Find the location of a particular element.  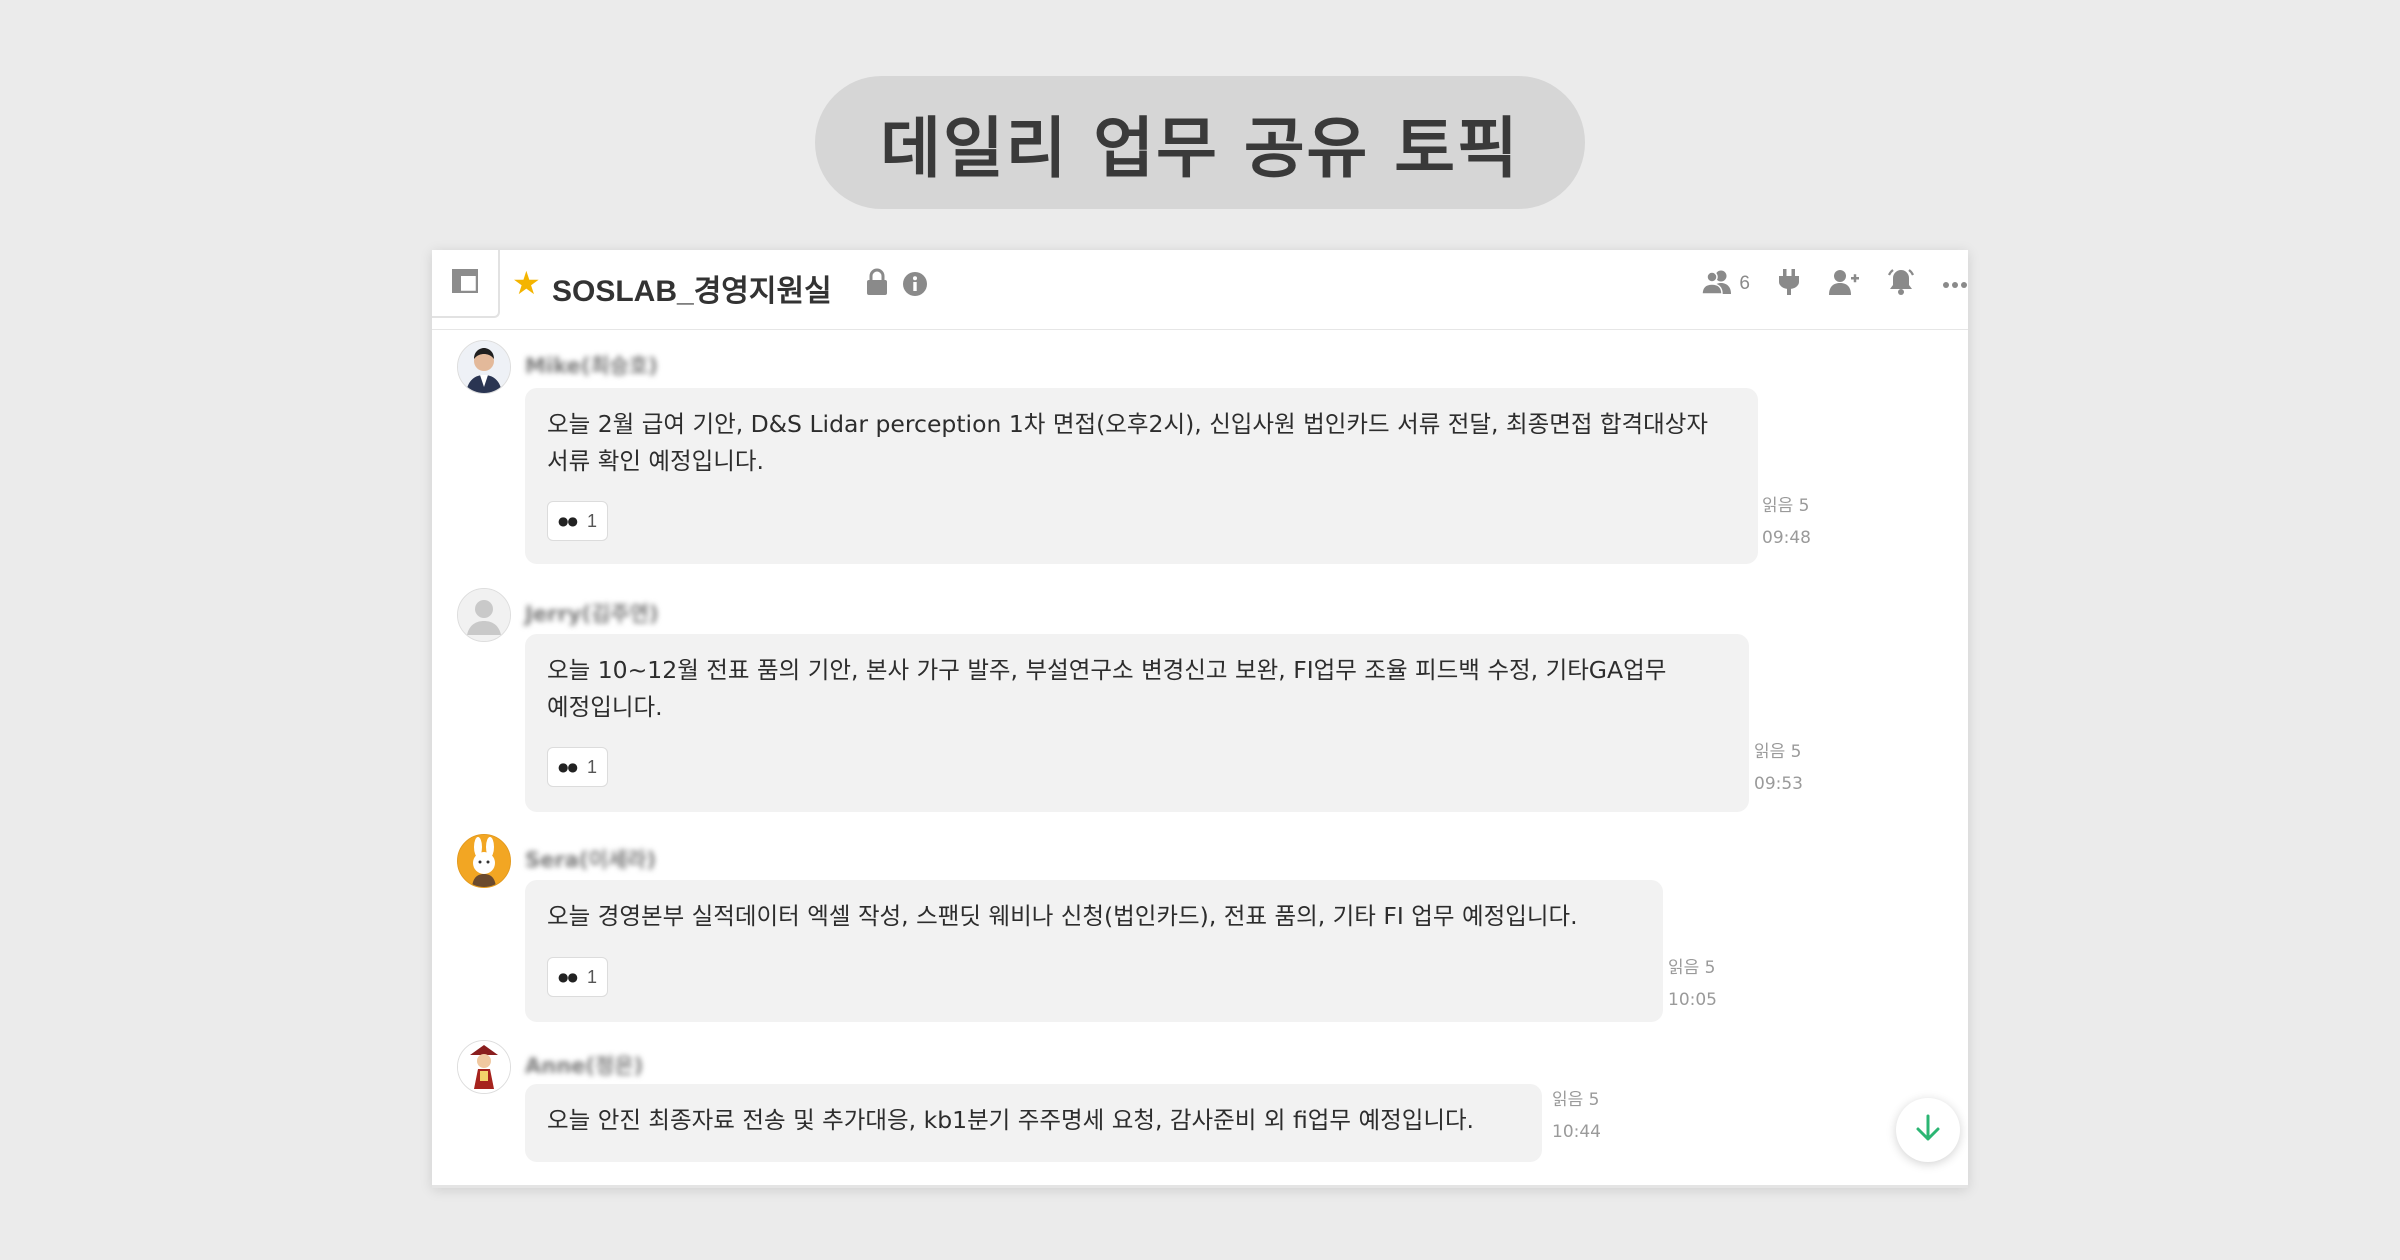

arrow-down-icon is located at coordinates (1928, 1130).